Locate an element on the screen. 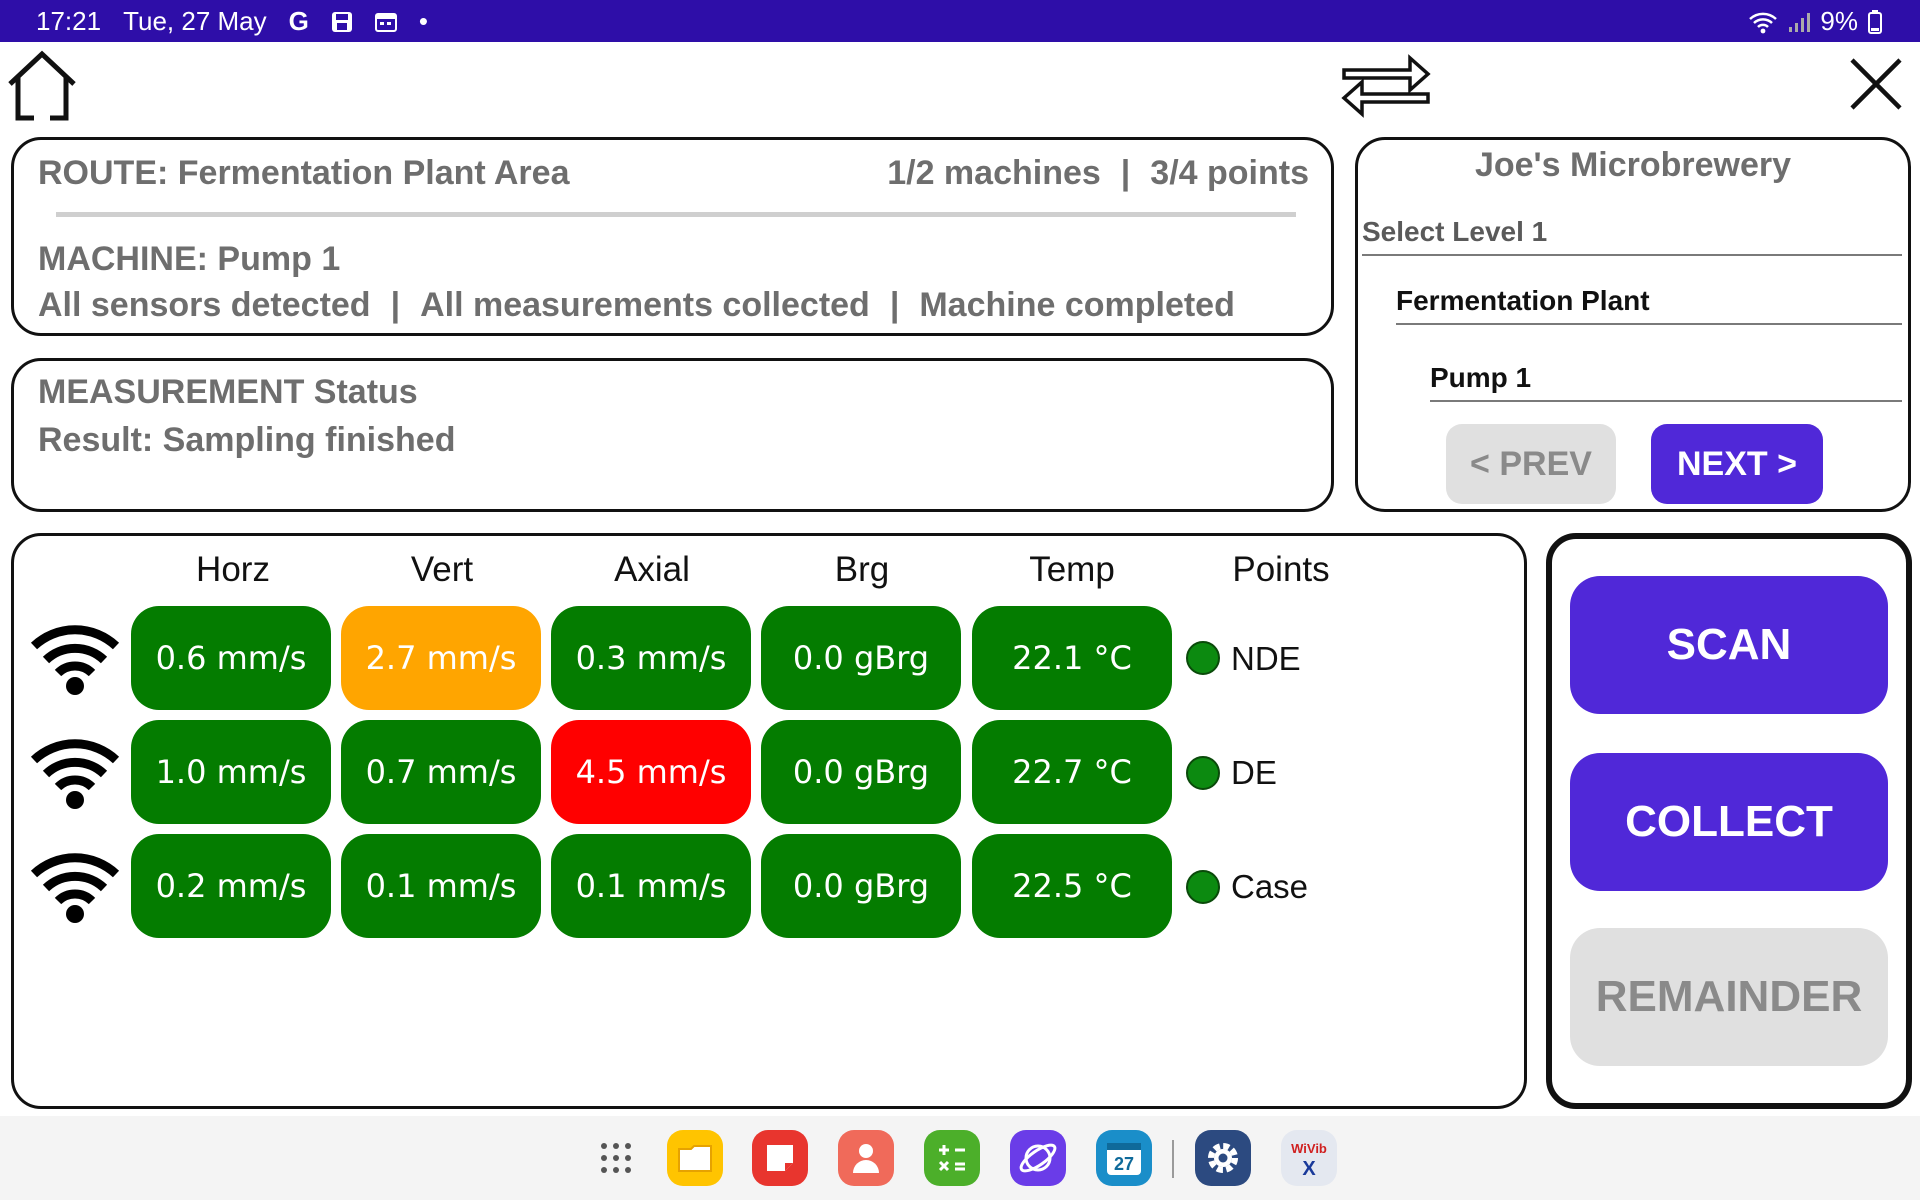 Image resolution: width=1920 pixels, height=1200 pixels. app-dock: 27 WiVib X is located at coordinates (960, 1158).